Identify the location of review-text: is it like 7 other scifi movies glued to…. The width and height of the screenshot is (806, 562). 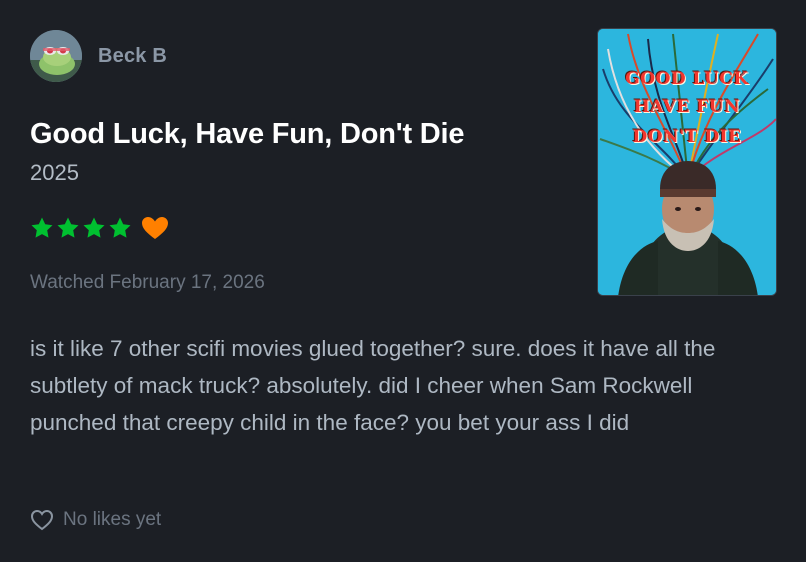
(373, 385).